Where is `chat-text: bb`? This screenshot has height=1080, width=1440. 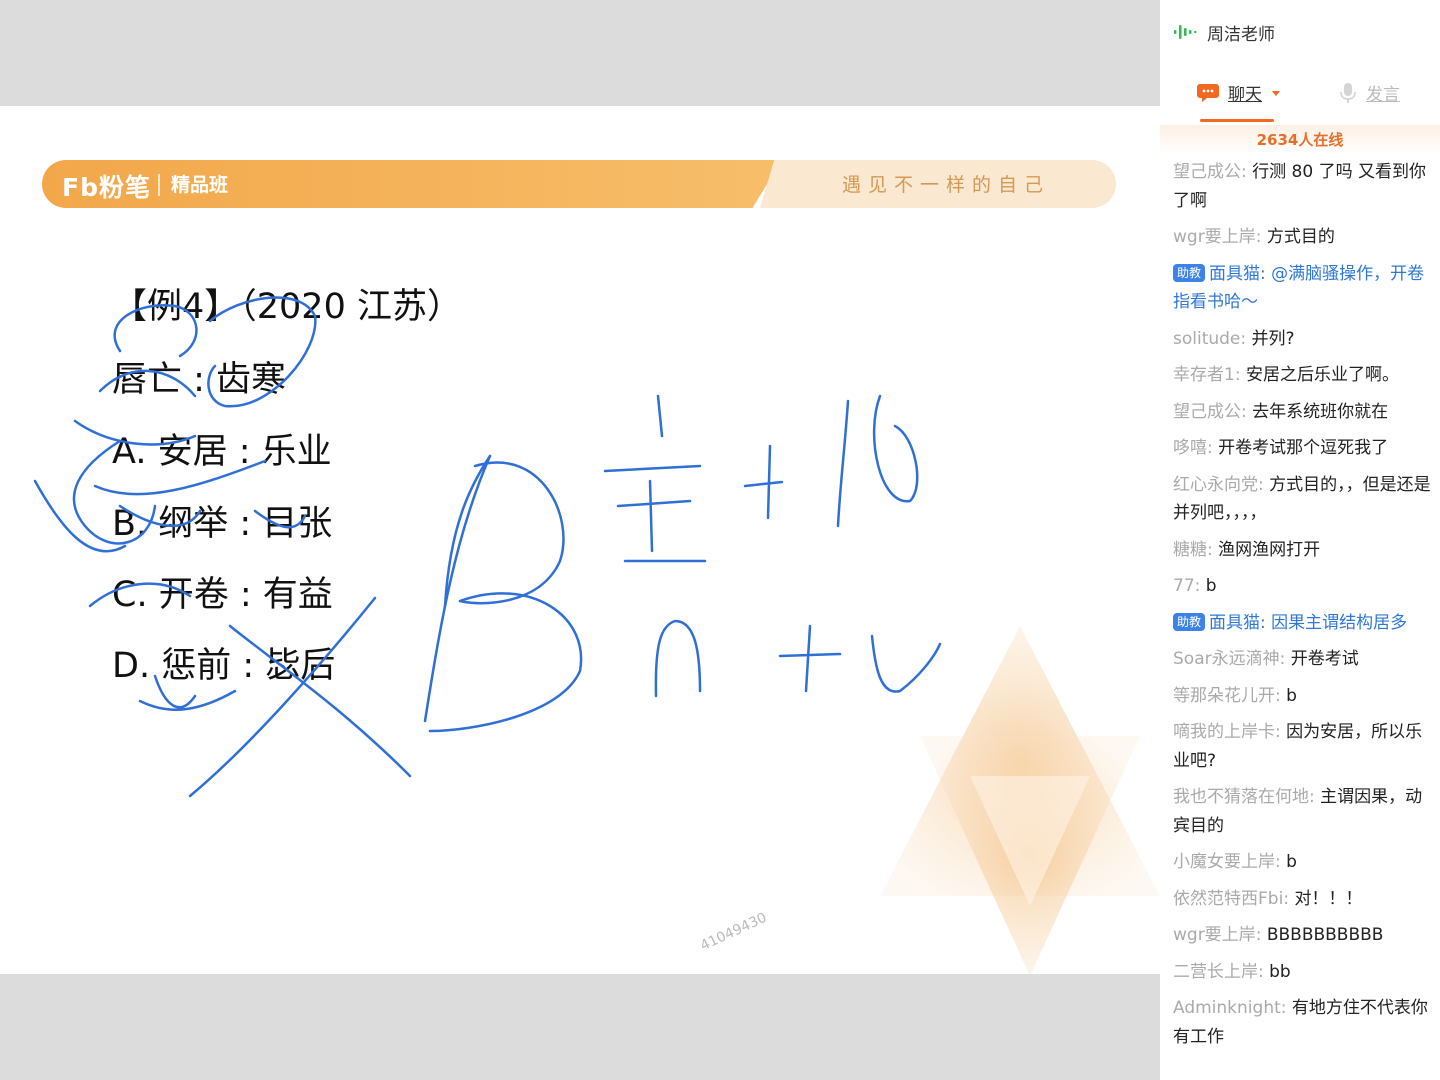 chat-text: bb is located at coordinates (1280, 971).